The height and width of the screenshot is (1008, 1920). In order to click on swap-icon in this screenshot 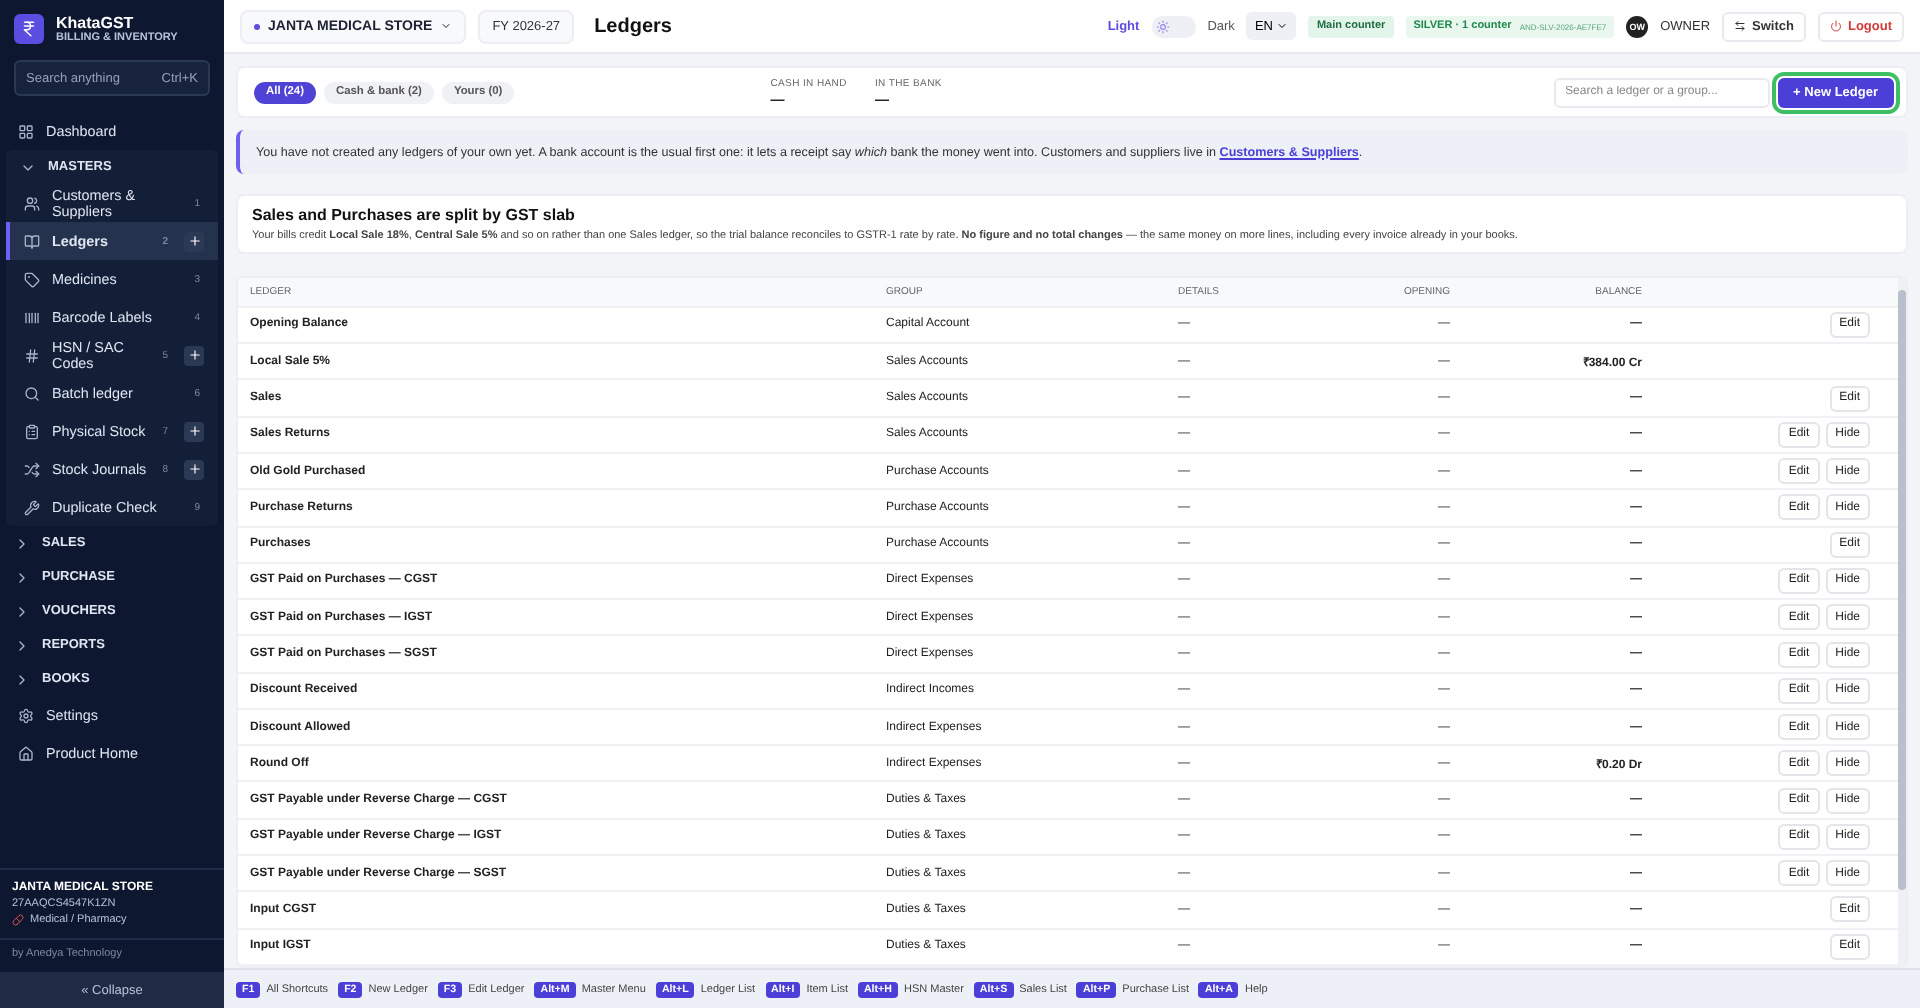, I will do `click(1740, 26)`.